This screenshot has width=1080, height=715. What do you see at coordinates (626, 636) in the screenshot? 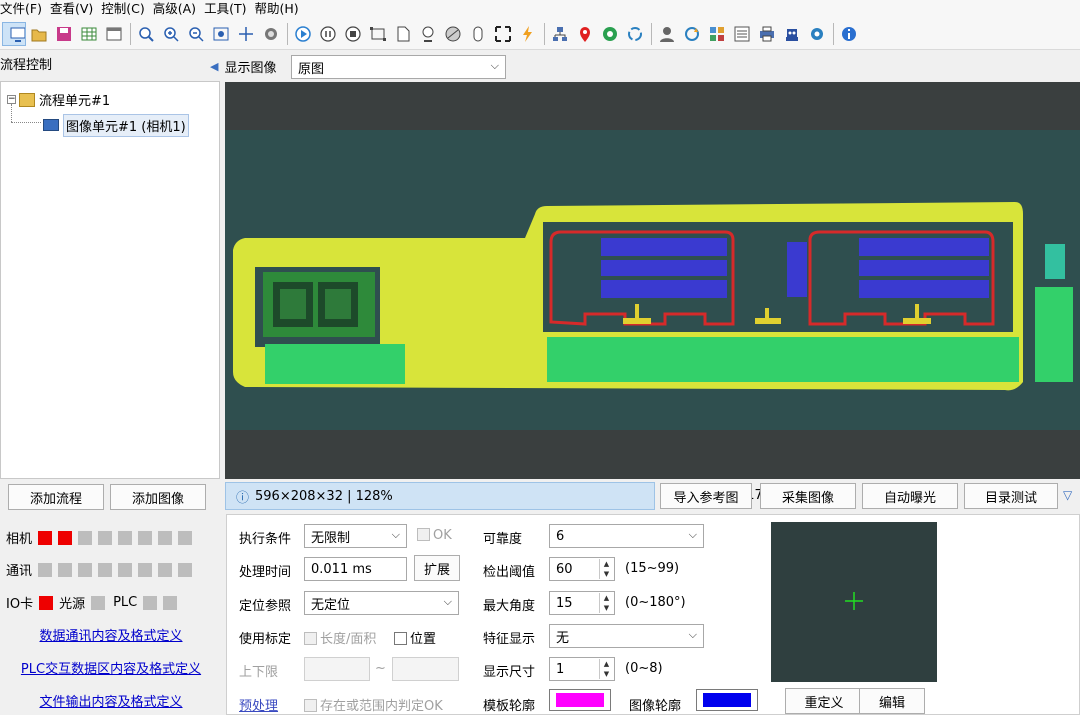
I see `feature-display-select: 无 ⌵` at bounding box center [626, 636].